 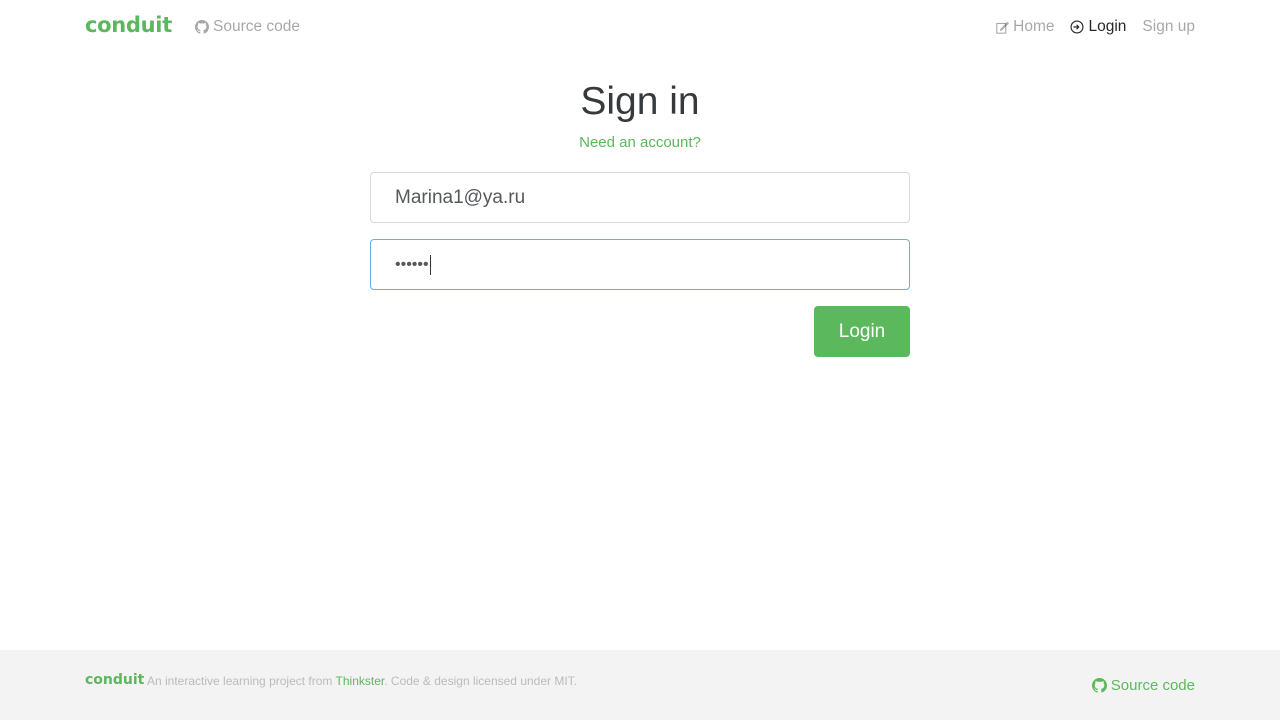 I want to click on password-field: ••••••, so click(x=640, y=264).